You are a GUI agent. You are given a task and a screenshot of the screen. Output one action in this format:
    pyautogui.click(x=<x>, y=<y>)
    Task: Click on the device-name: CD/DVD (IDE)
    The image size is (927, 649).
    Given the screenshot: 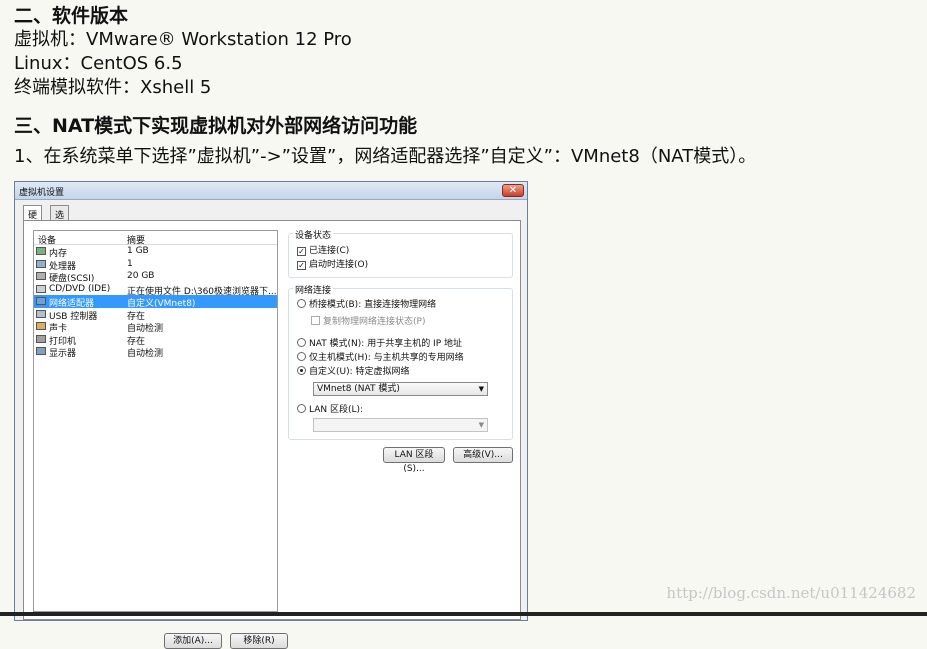 What is the action you would take?
    pyautogui.click(x=80, y=288)
    